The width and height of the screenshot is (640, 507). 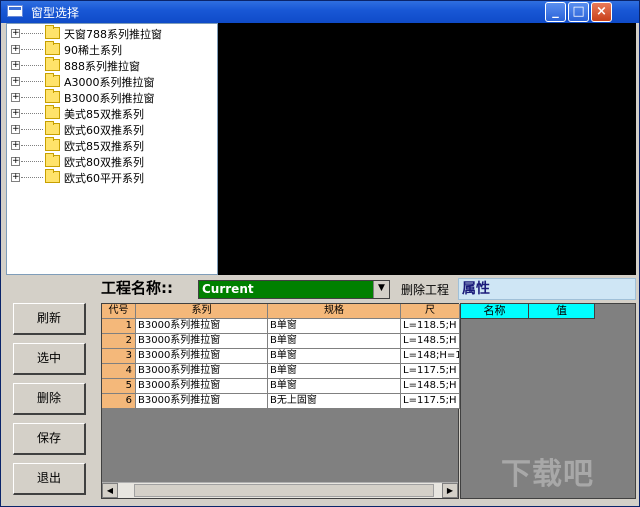 What do you see at coordinates (49, 319) in the screenshot?
I see `refresh-button: 刷新` at bounding box center [49, 319].